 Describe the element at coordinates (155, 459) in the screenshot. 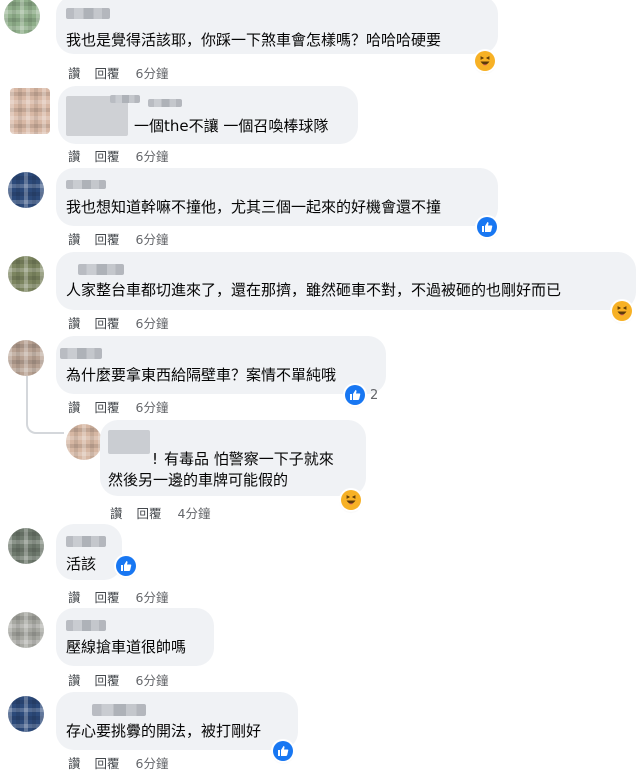

I see `reply-mention-tail: !` at that location.